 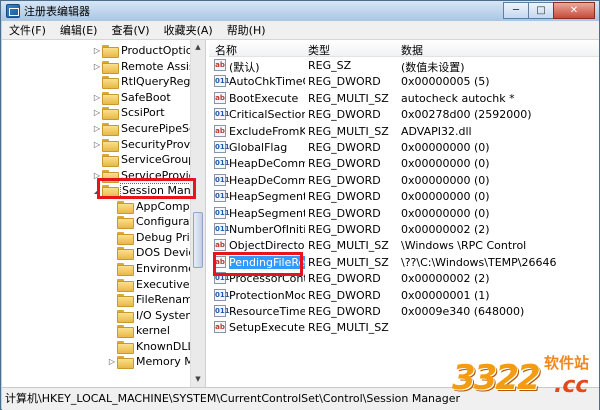 I want to click on maximize-button: □, so click(x=541, y=10).